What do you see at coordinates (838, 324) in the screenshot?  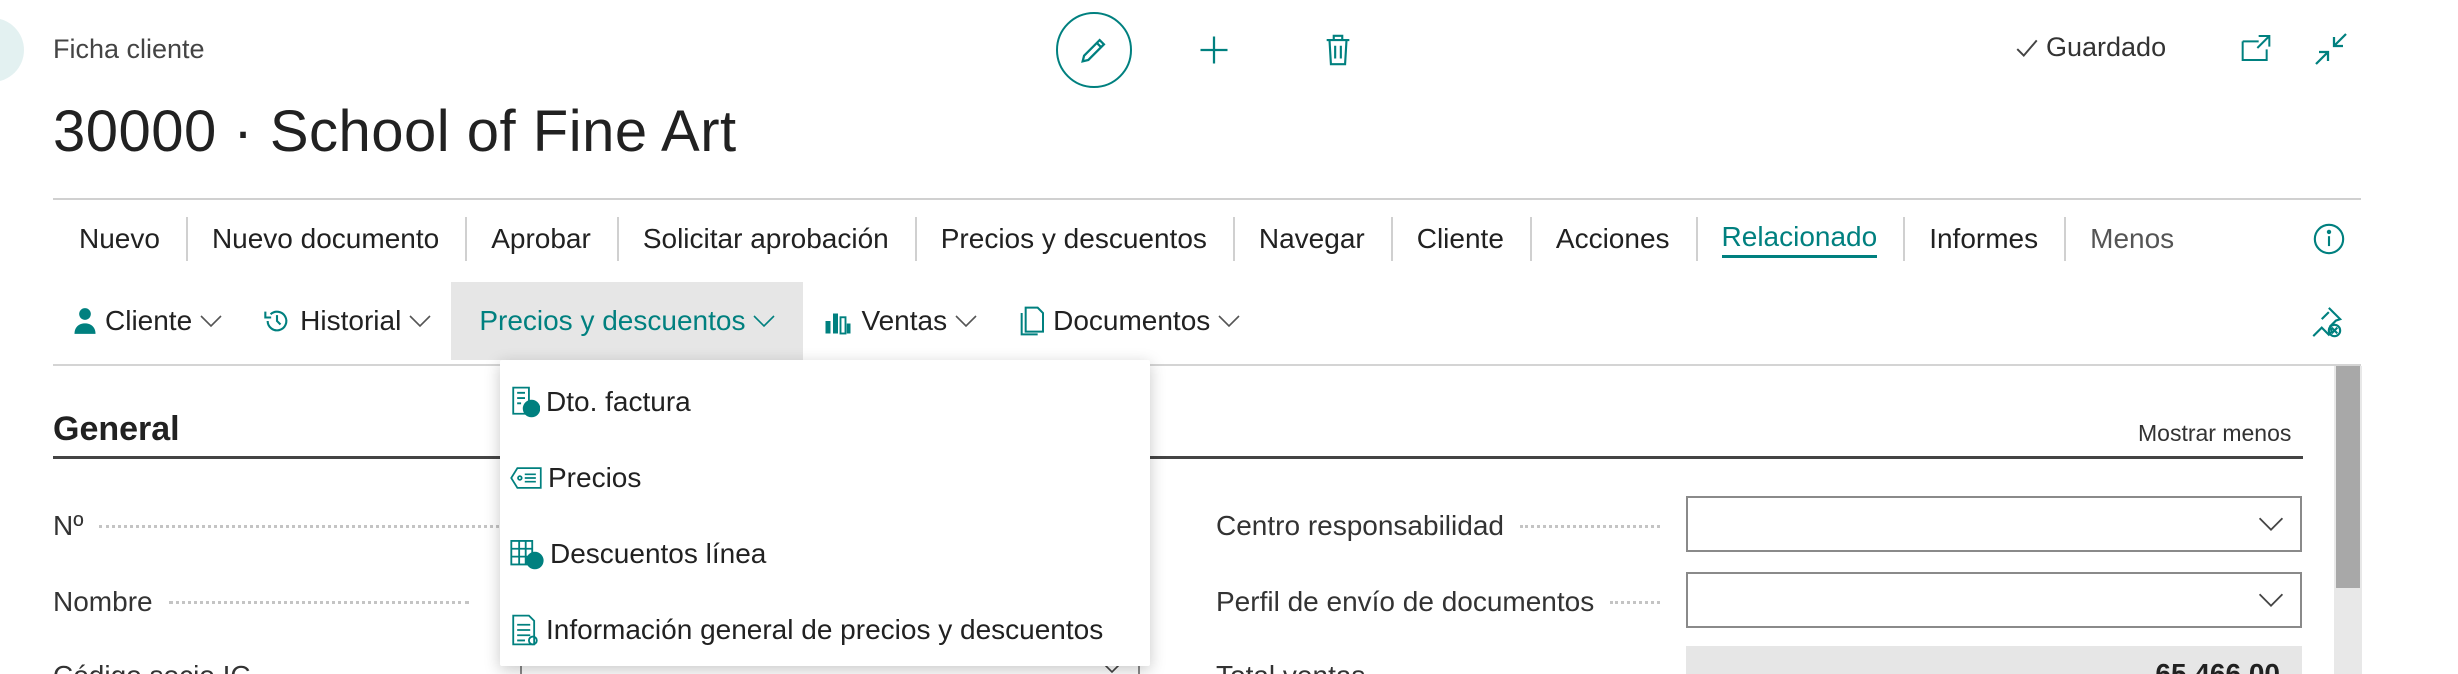 I see `sales-chart-icon` at bounding box center [838, 324].